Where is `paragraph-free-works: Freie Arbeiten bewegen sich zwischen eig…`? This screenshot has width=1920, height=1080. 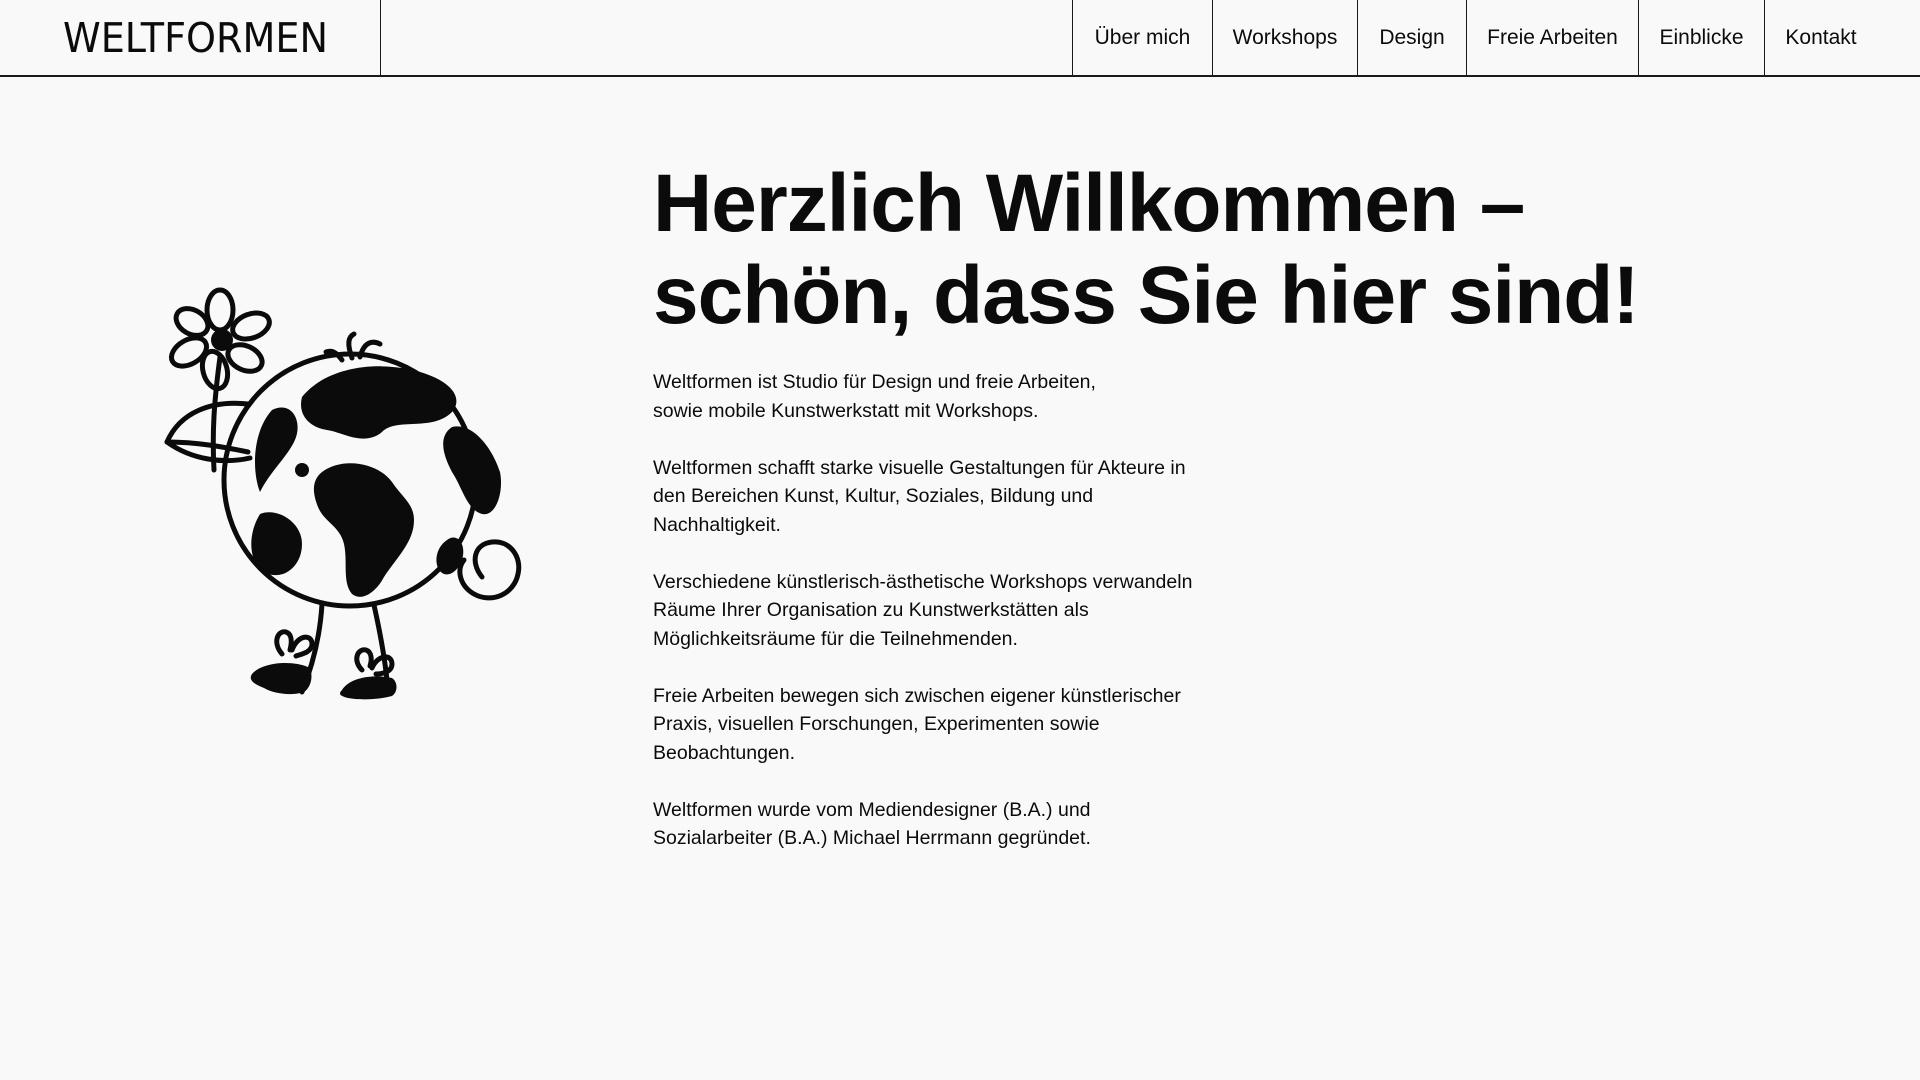 paragraph-free-works: Freie Arbeiten bewegen sich zwischen eig… is located at coordinates (917, 724).